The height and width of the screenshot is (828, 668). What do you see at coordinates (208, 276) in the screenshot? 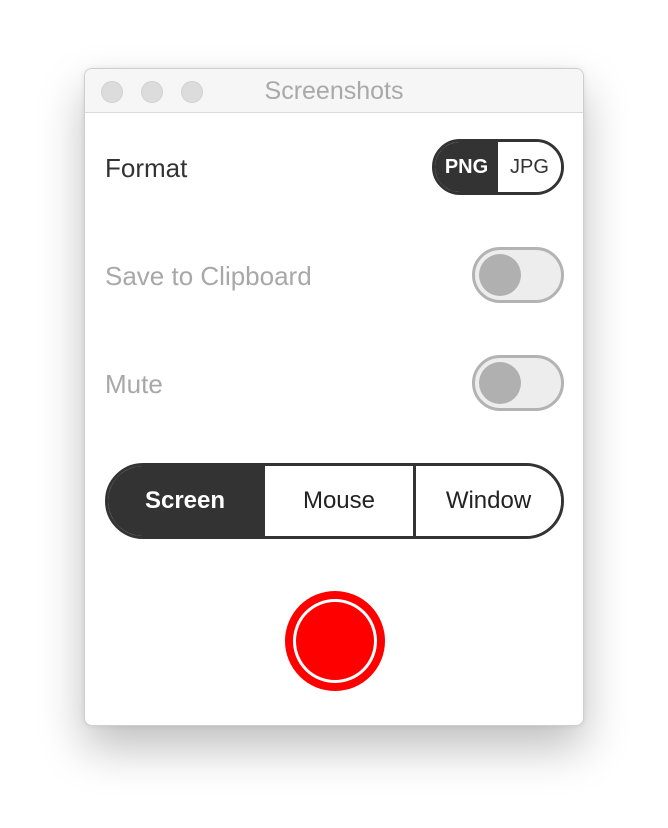
I see `save-to-clipboard-label: Save to Clipboard` at bounding box center [208, 276].